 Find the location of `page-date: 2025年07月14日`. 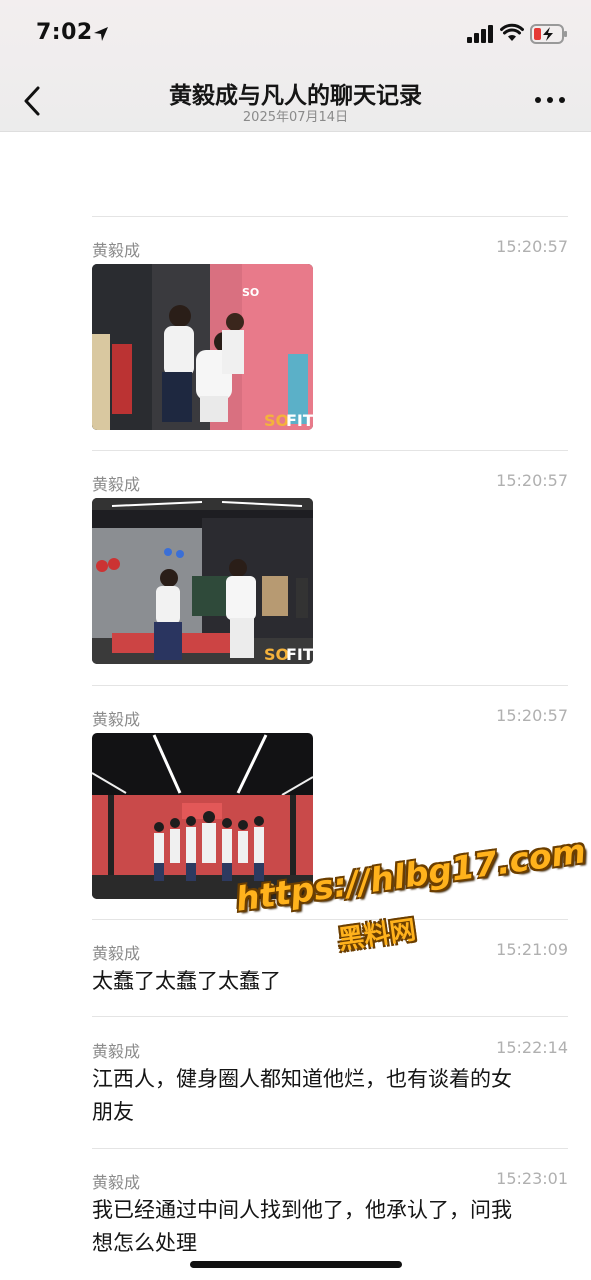

page-date: 2025年07月14日 is located at coordinates (295, 117).